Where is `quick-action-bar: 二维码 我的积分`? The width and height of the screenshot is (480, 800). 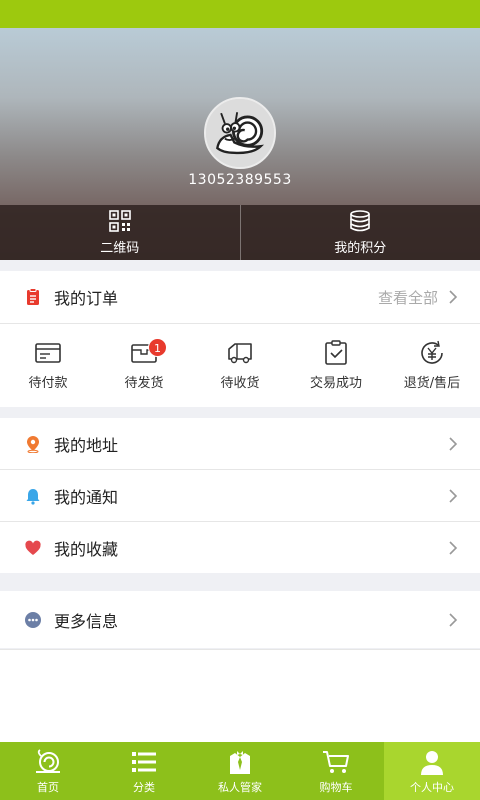 quick-action-bar: 二维码 我的积分 is located at coordinates (240, 232).